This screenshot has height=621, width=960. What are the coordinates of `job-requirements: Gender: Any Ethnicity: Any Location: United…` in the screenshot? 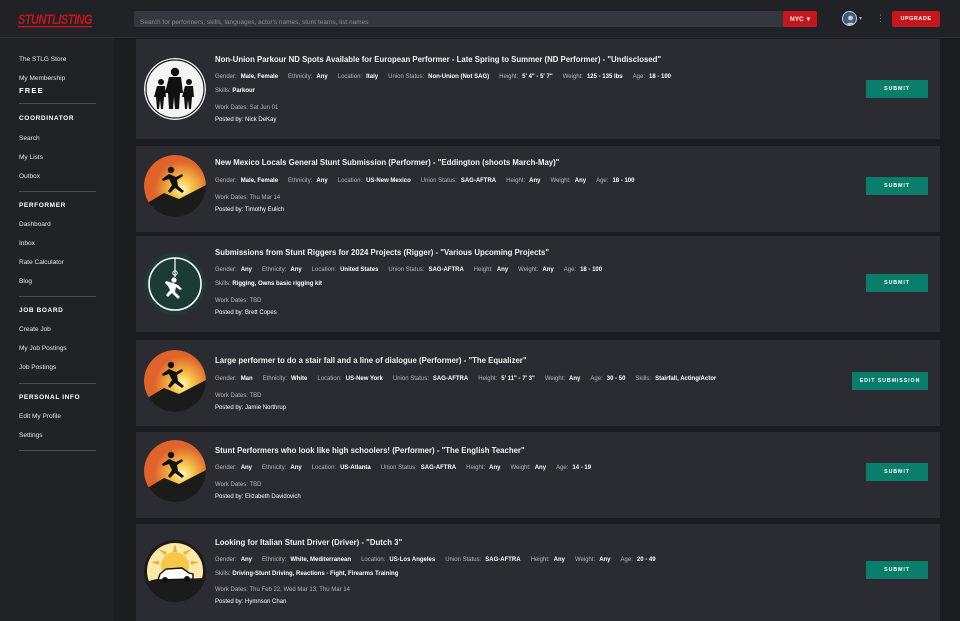 It's located at (408, 270).